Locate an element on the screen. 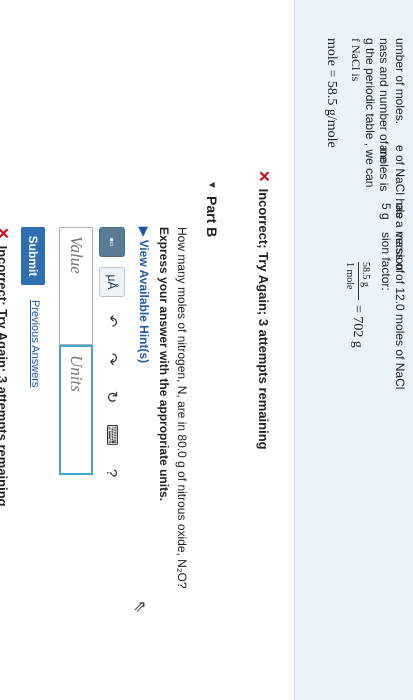  fraction-numerator: 58.5 g is located at coordinates (365, 274).